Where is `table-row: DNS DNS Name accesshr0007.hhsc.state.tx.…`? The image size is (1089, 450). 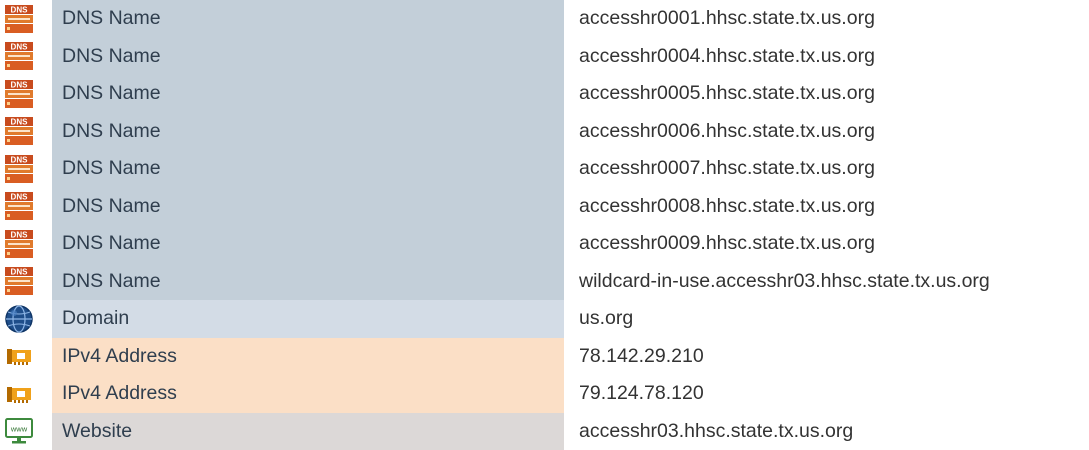 table-row: DNS DNS Name accesshr0007.hhsc.state.tx.… is located at coordinates (544, 169).